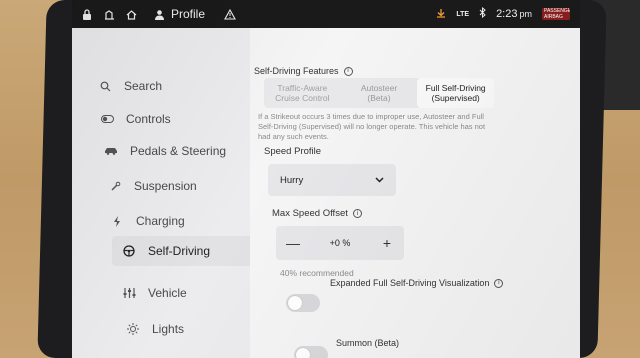  I want to click on mode-autosteer: Autosteer (Beta), so click(379, 93).